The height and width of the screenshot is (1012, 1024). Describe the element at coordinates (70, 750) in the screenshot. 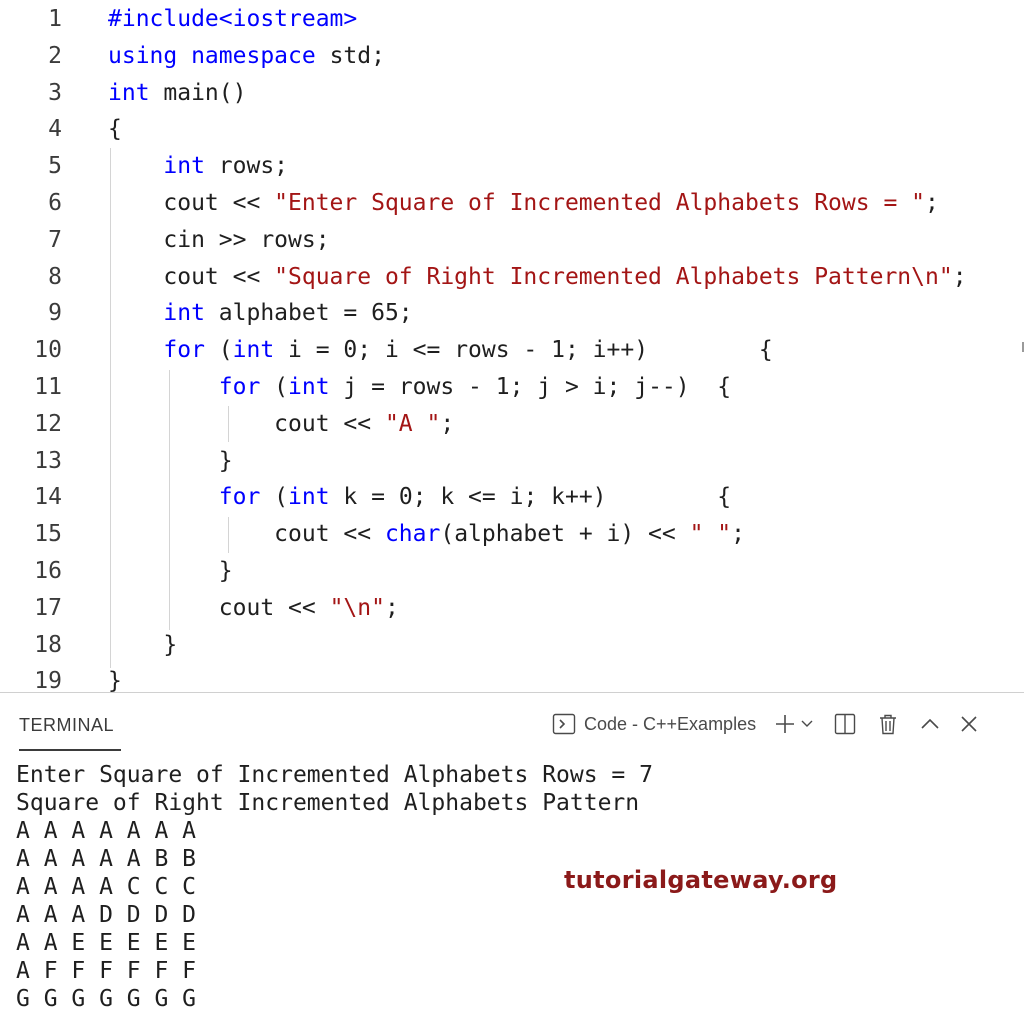

I see `active-tab-indicator` at that location.